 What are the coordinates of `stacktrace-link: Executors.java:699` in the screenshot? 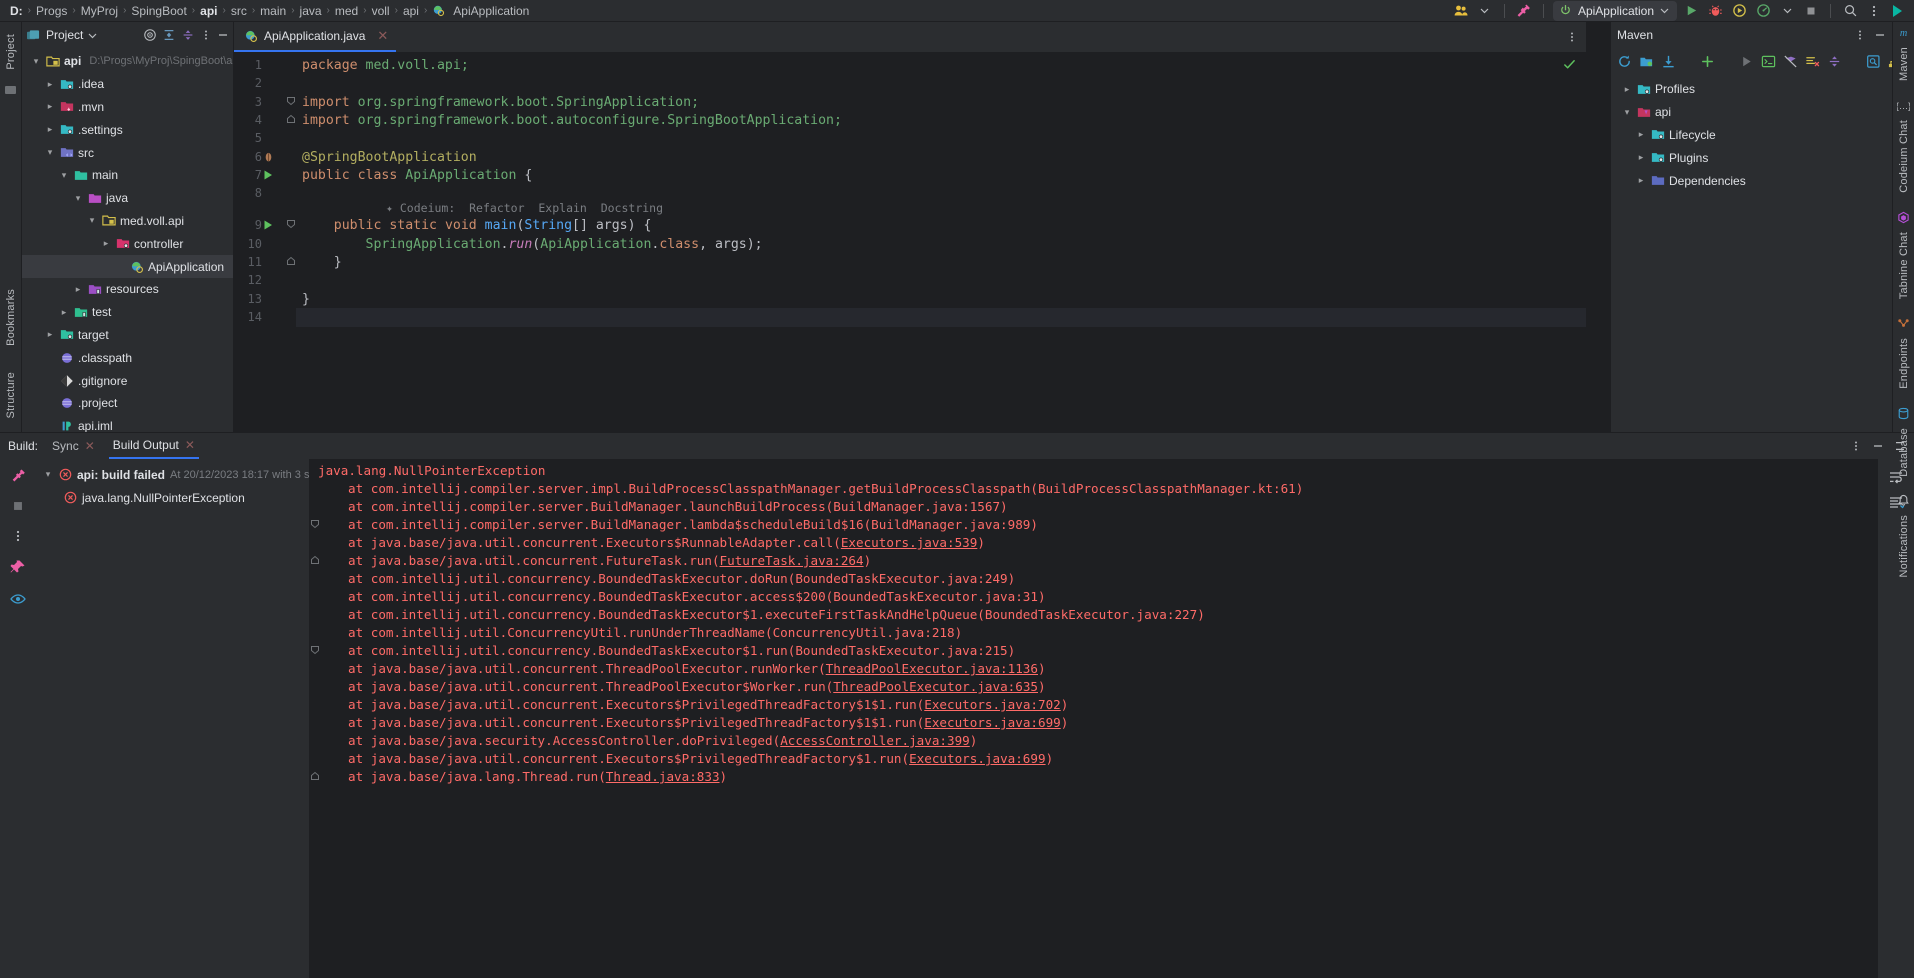 It's located at (977, 758).